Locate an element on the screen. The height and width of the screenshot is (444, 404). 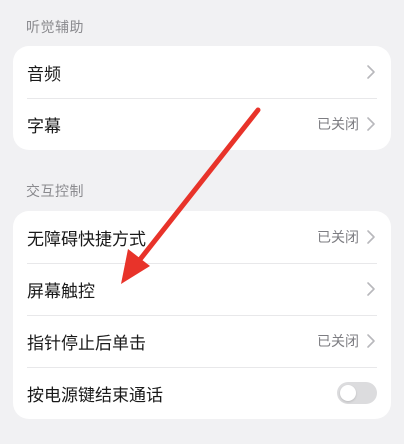
row-label: 音频 is located at coordinates (44, 74).